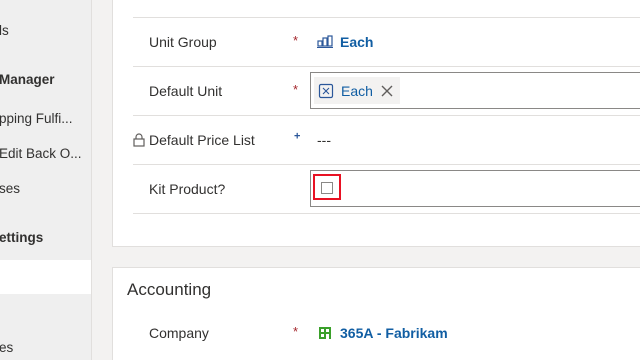 The image size is (640, 360). What do you see at coordinates (4, 30) in the screenshot?
I see `sidebar-item-ls: ls` at bounding box center [4, 30].